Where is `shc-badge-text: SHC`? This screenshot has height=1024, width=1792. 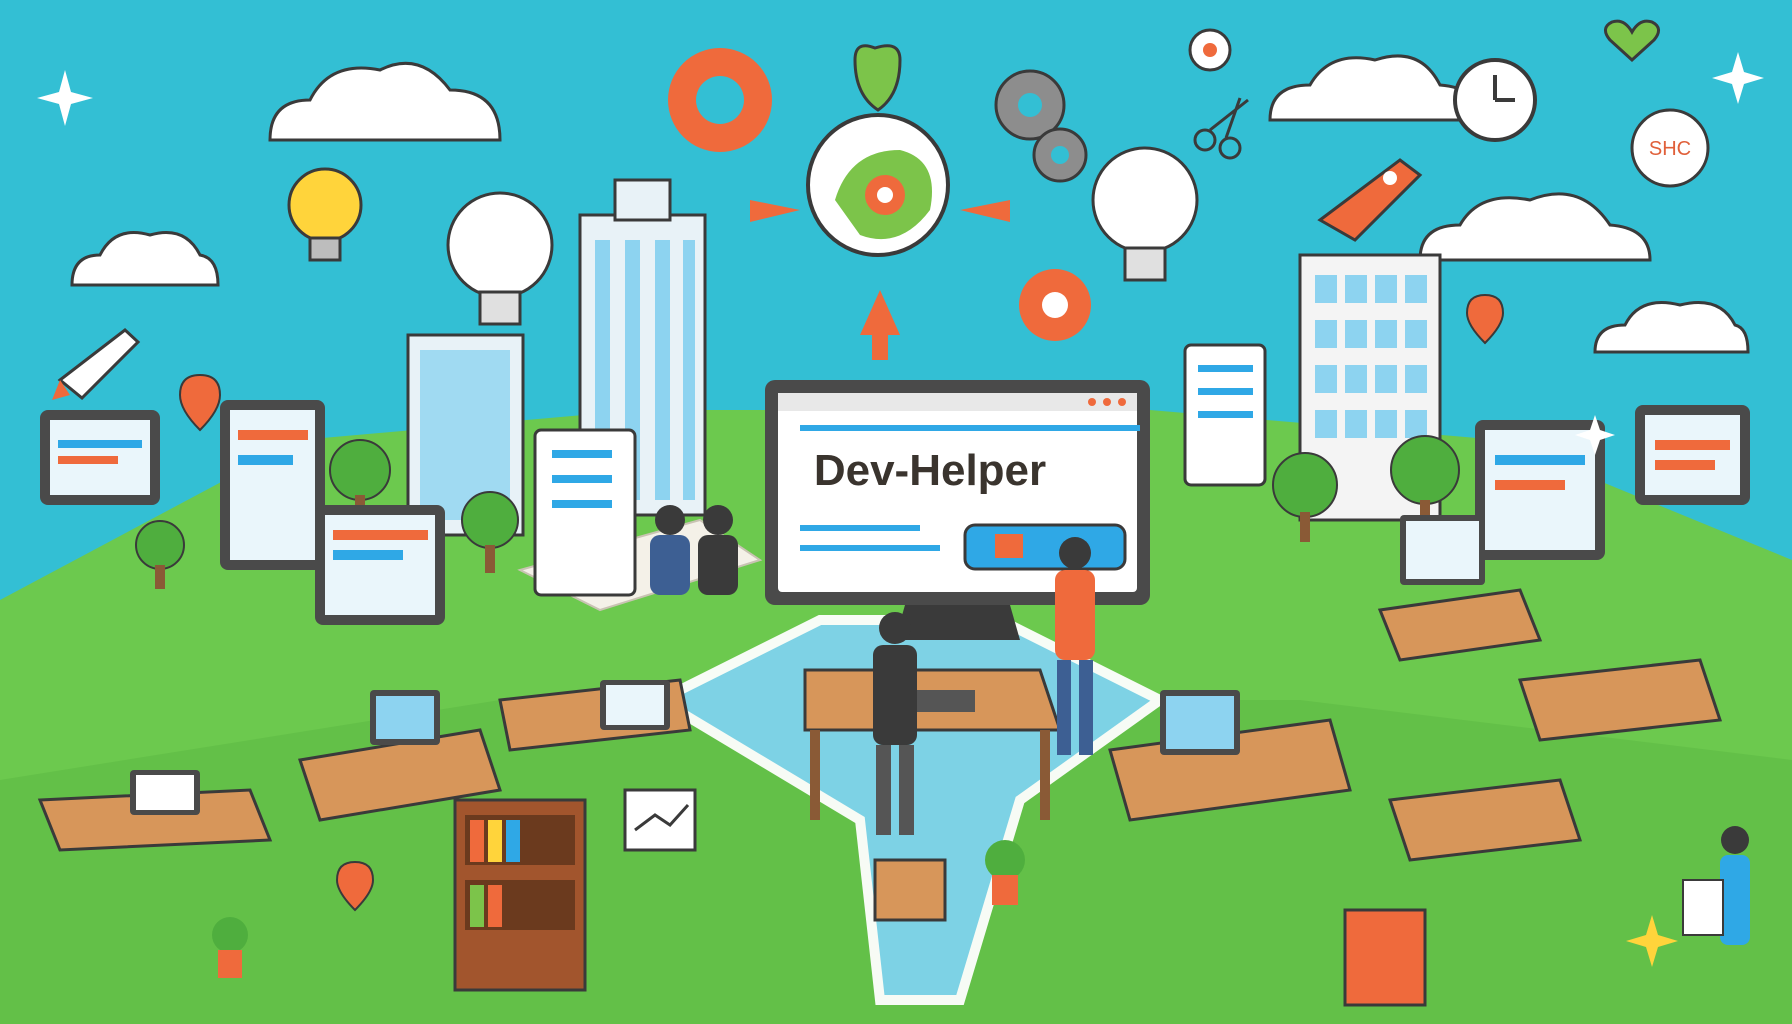
shc-badge-text: SHC is located at coordinates (1670, 149).